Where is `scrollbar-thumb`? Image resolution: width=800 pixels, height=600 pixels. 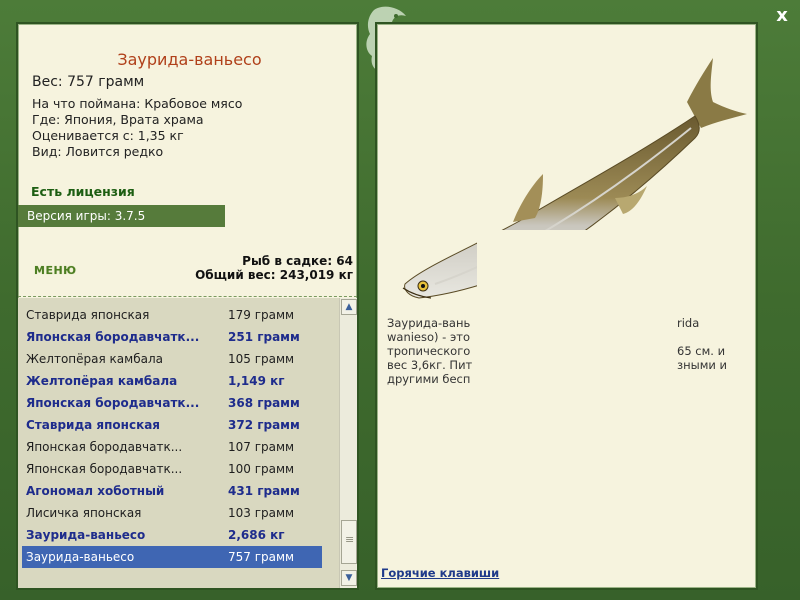
scrollbar-thumb is located at coordinates (349, 542).